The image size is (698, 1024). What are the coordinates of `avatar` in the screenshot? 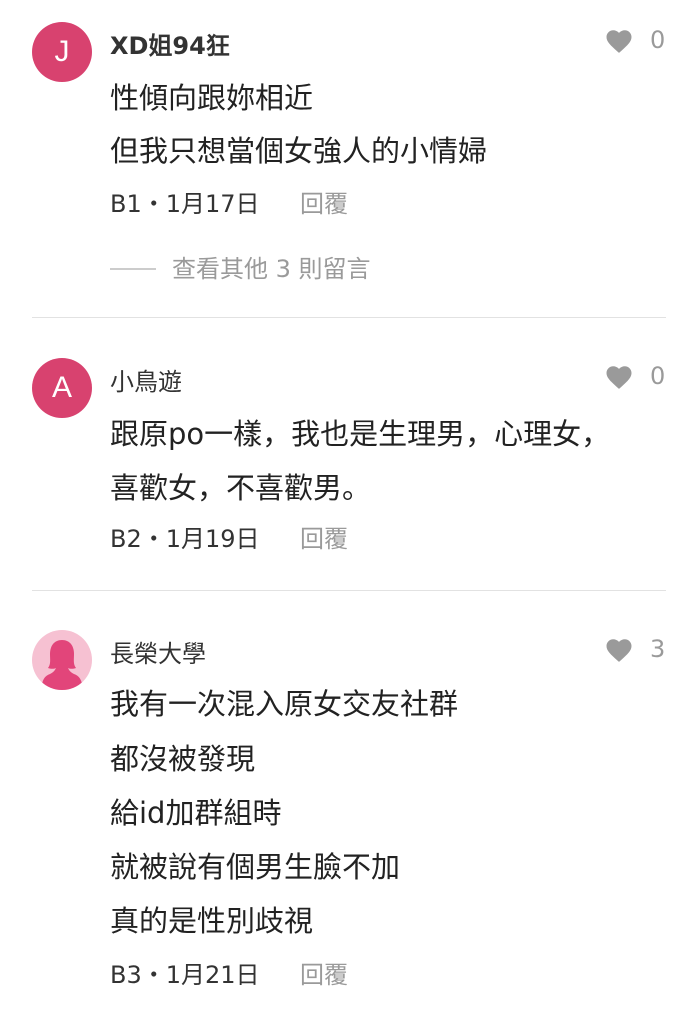 It's located at (62, 660).